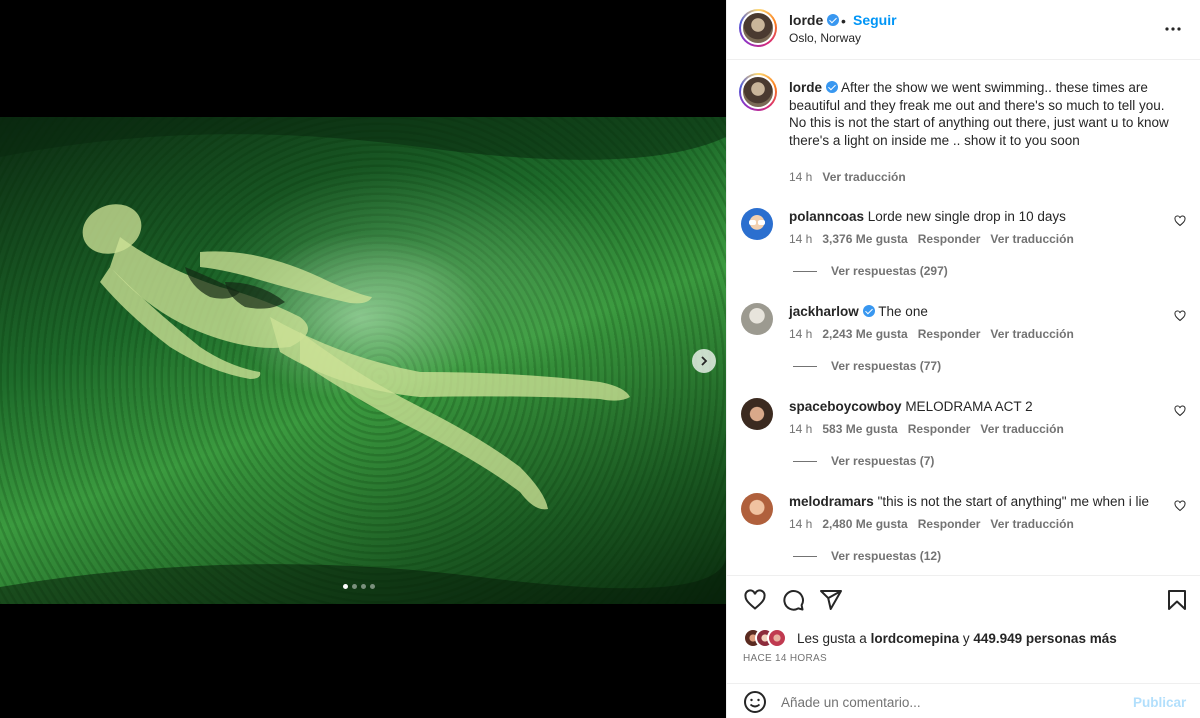 Image resolution: width=1200 pixels, height=718 pixels. What do you see at coordinates (800, 177) in the screenshot?
I see `caption-time: 14 h` at bounding box center [800, 177].